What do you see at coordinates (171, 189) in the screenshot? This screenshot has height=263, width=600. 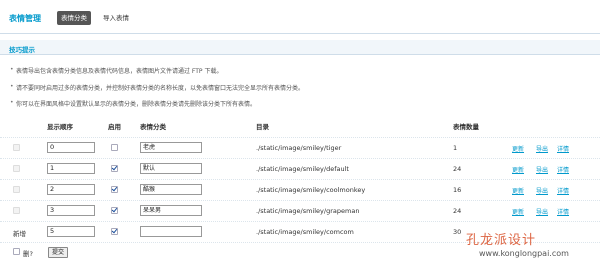 I see `category-name-input: 酷猴` at bounding box center [171, 189].